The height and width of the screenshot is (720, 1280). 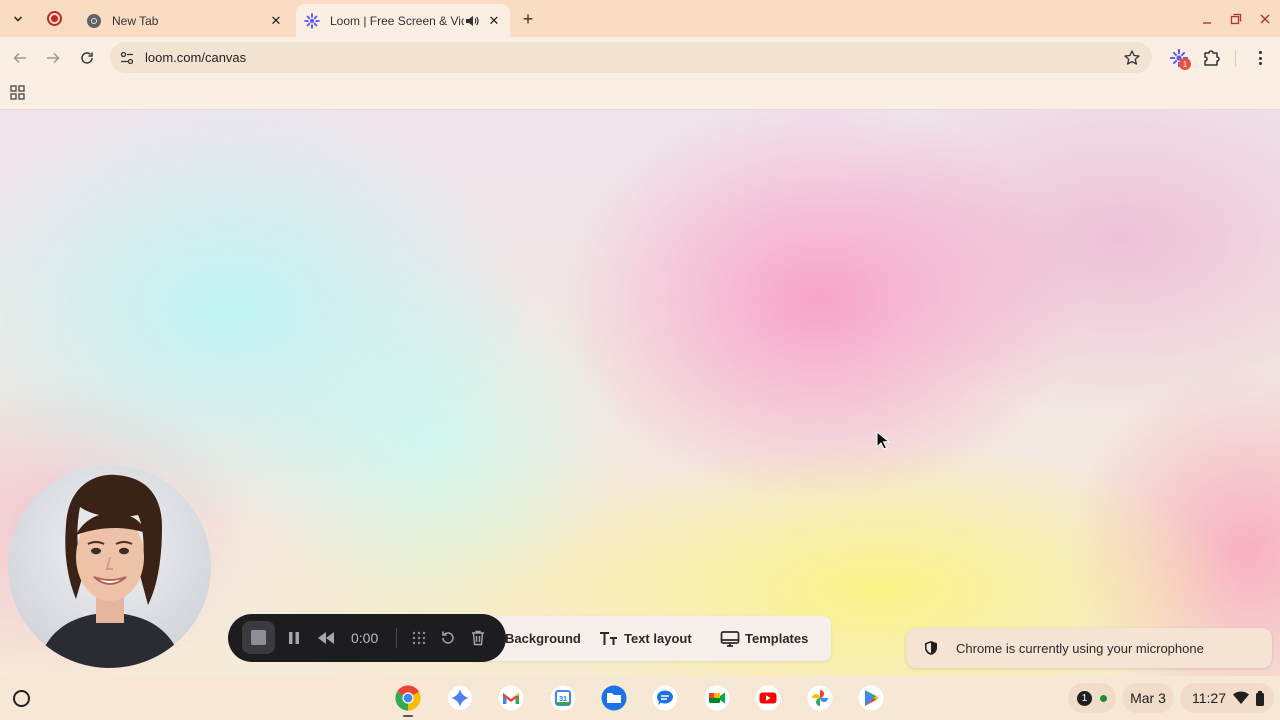 I want to click on calendar-day-text: 31, so click(x=563, y=699).